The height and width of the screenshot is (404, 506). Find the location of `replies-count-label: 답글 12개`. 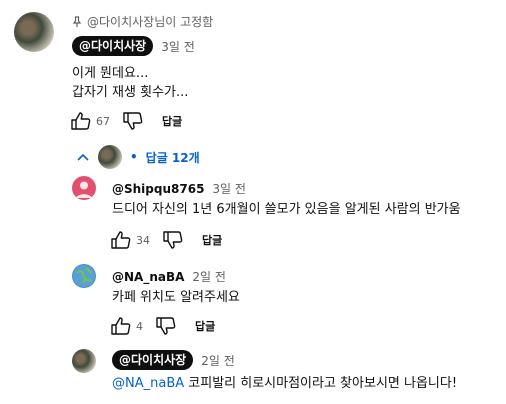

replies-count-label: 답글 12개 is located at coordinates (172, 157).